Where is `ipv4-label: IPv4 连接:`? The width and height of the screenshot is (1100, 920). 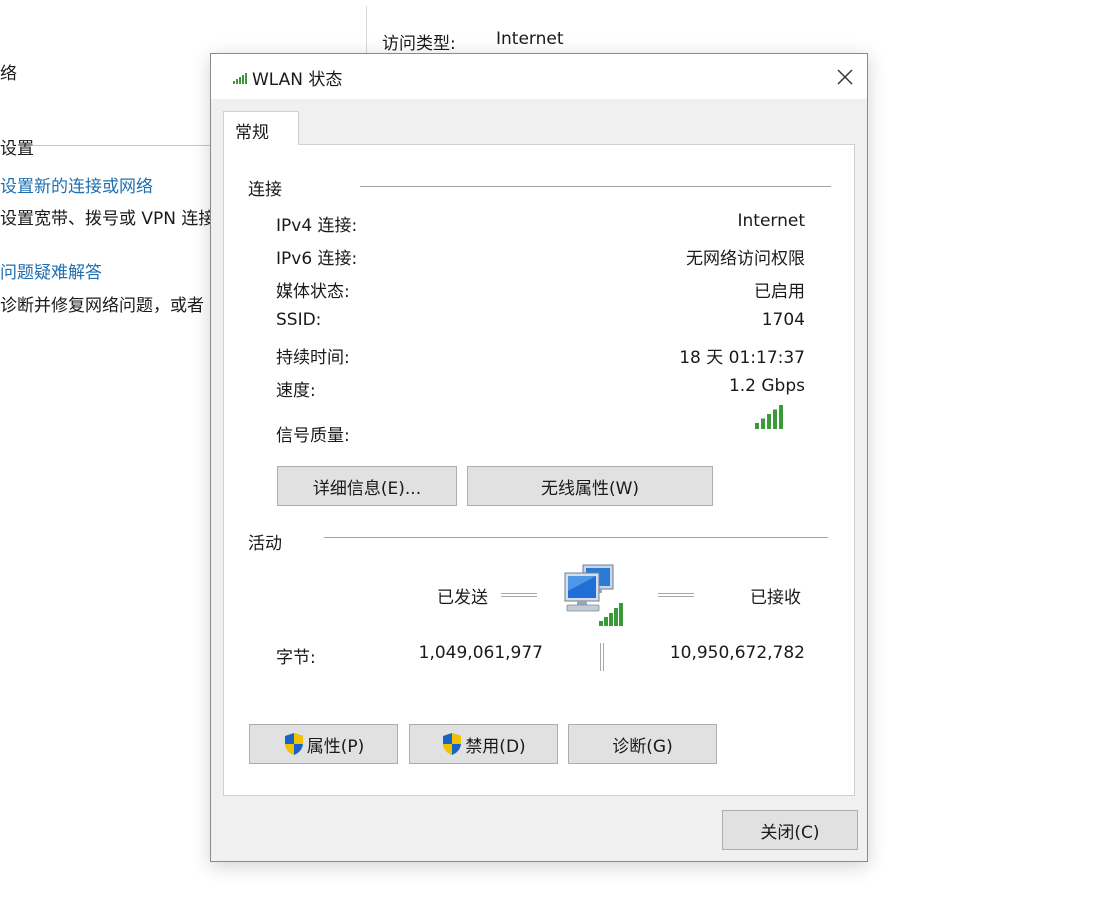 ipv4-label: IPv4 连接: is located at coordinates (317, 226).